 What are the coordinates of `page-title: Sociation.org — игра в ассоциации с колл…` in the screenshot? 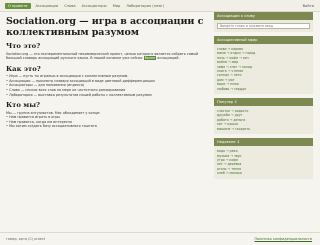 It's located at (105, 27).